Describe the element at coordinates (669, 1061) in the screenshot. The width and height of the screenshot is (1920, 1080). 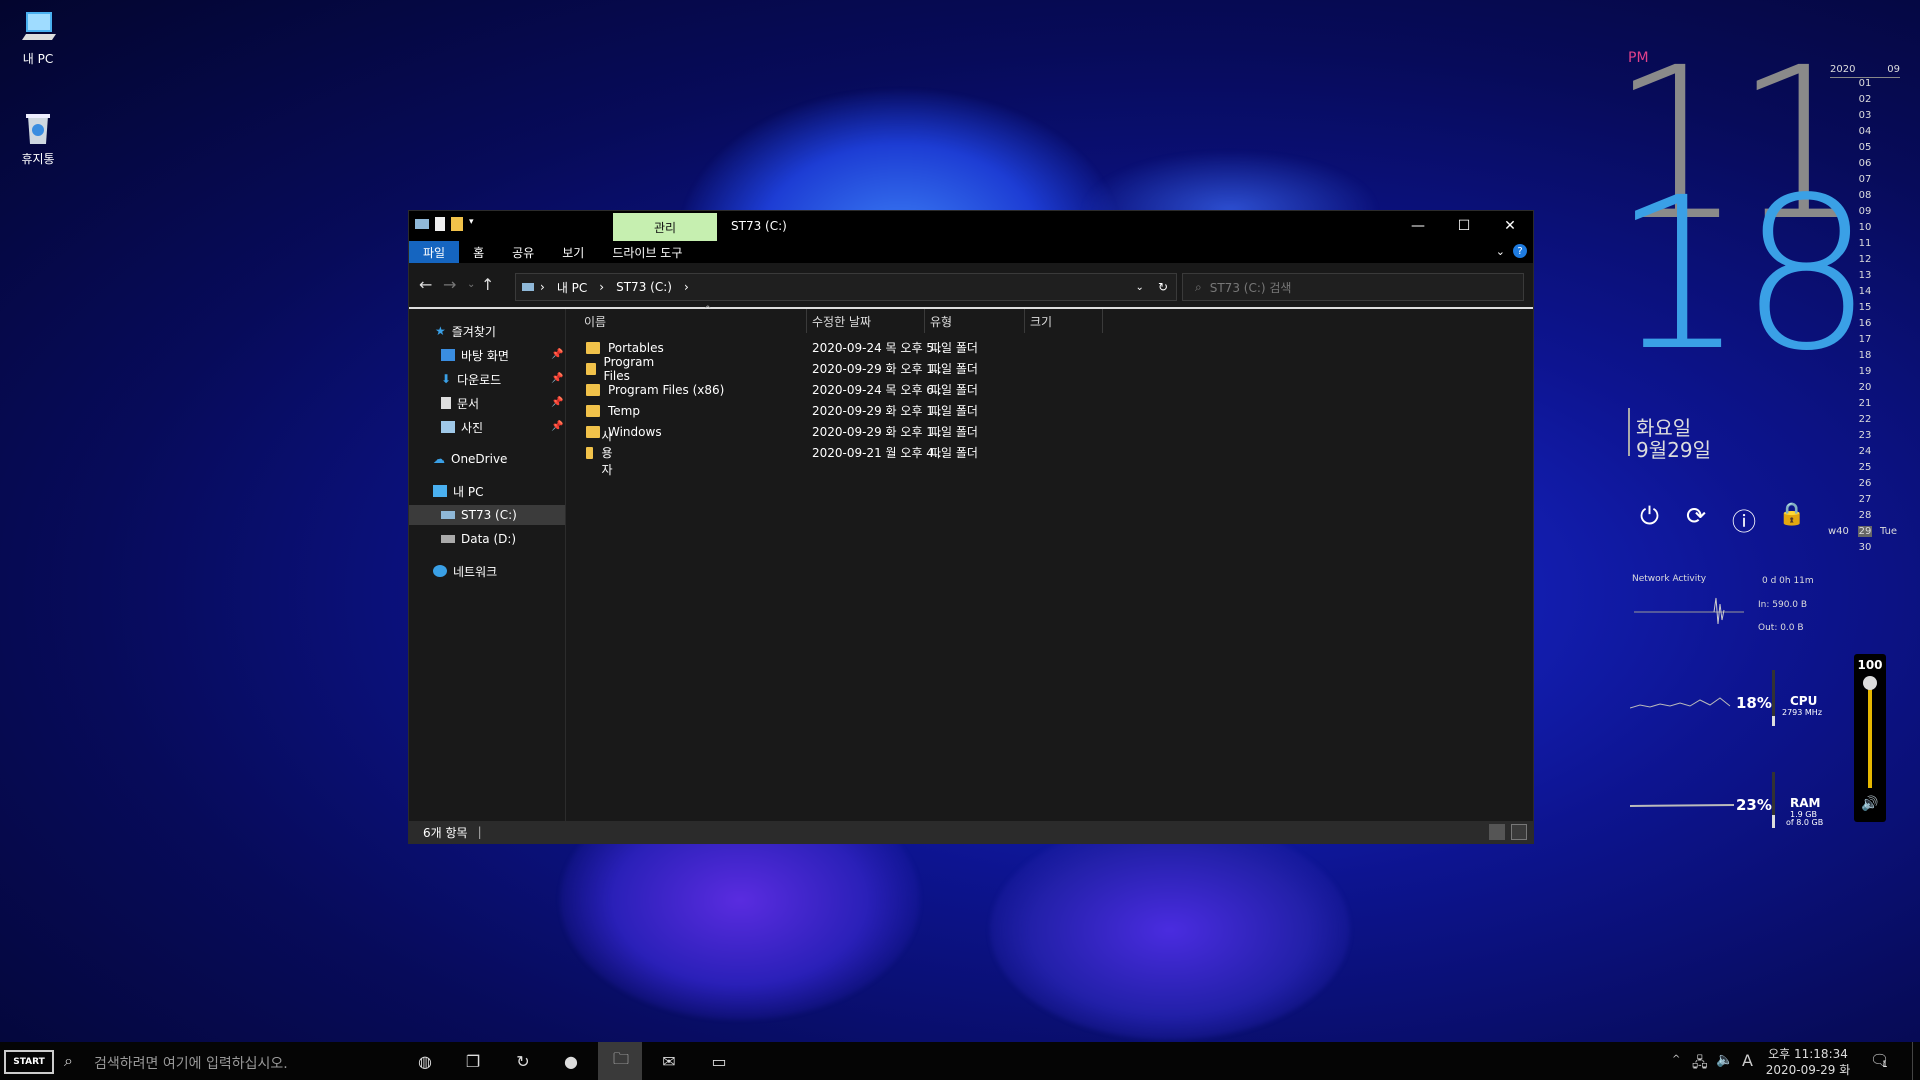
I see `mail-icon: ✉` at that location.